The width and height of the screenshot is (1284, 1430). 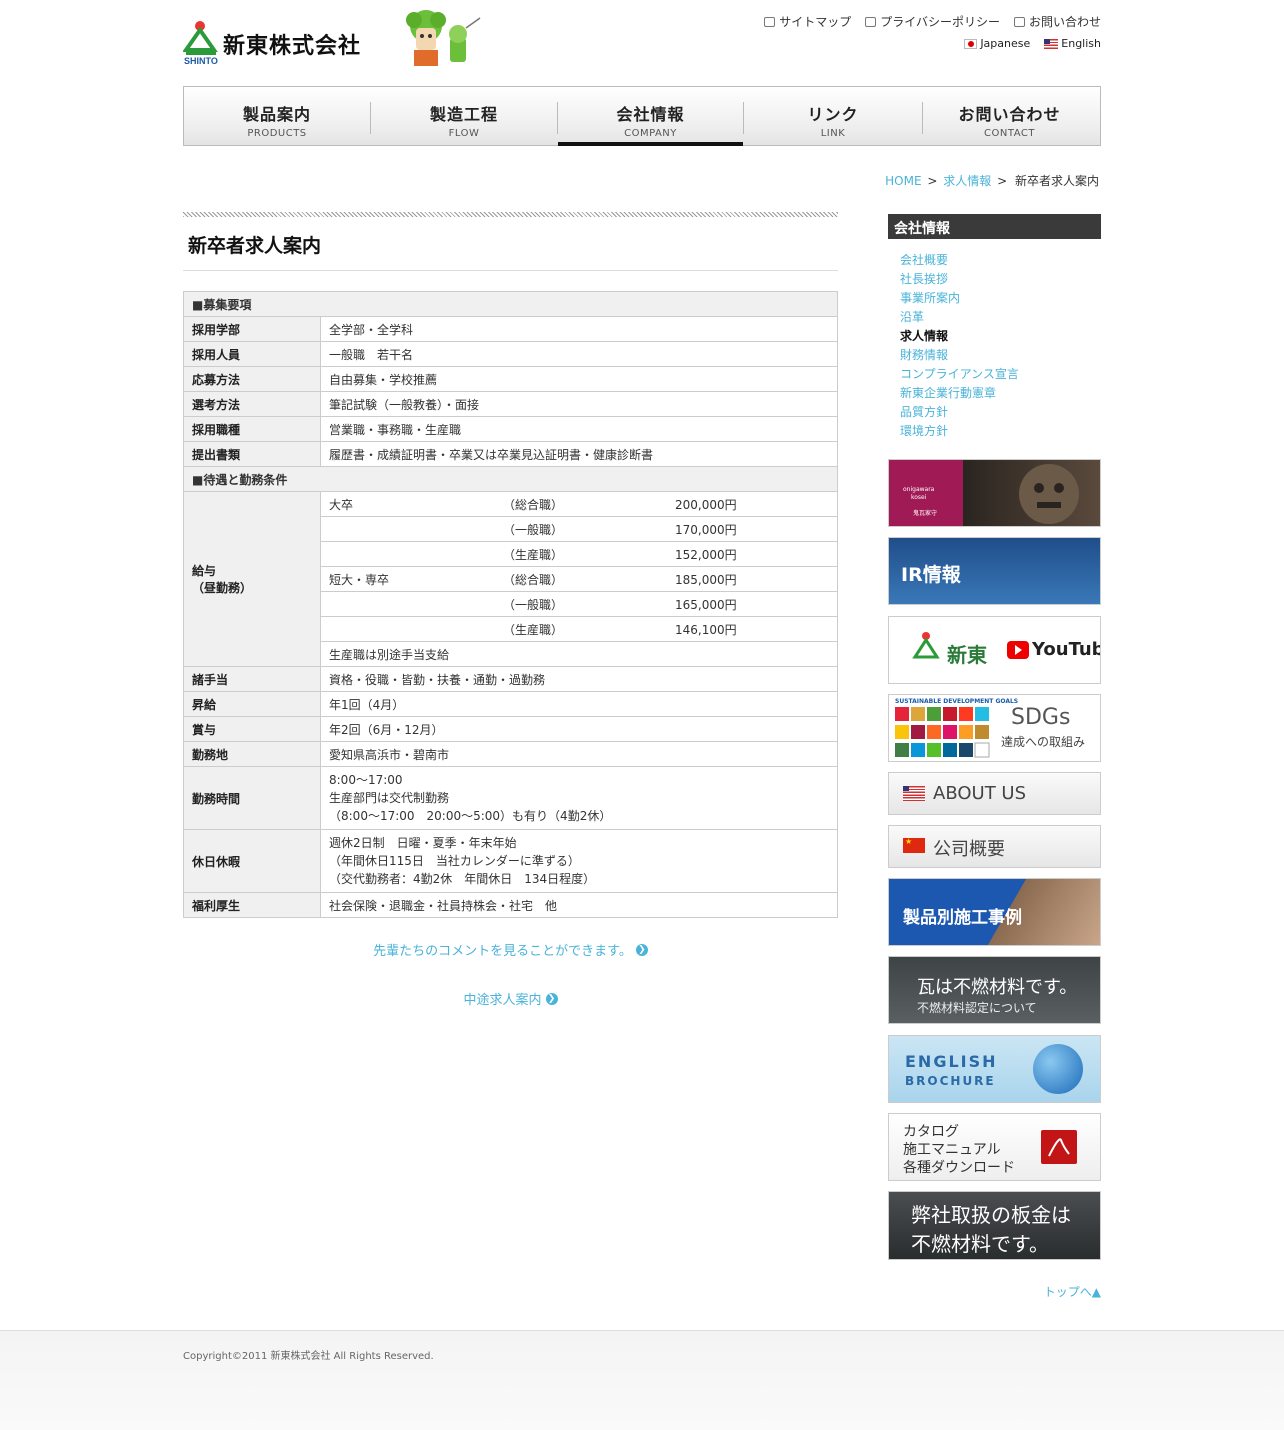 I want to click on breadcrumb-current: 新卒者求人案内, so click(x=1056, y=181).